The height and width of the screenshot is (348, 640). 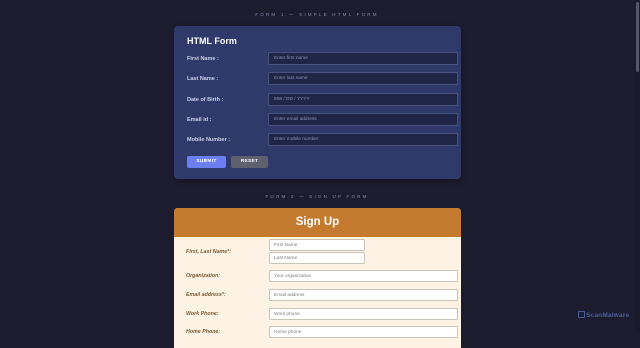 What do you see at coordinates (608, 315) in the screenshot?
I see `watermark-text: ScanMalware` at bounding box center [608, 315].